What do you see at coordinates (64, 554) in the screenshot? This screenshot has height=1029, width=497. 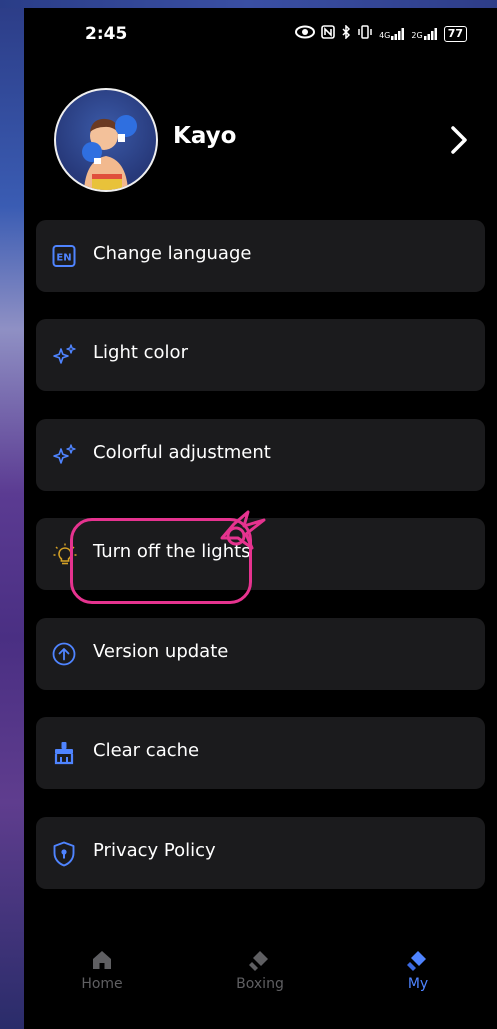 I see `lightbulb-icon` at bounding box center [64, 554].